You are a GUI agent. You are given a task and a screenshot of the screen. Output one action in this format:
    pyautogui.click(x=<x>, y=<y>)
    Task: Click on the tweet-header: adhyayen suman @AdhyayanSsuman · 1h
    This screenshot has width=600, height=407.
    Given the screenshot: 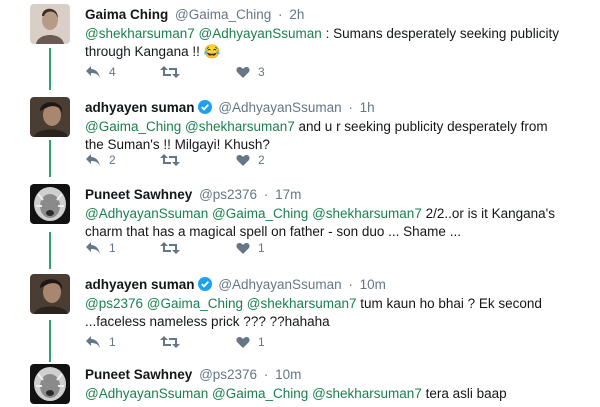 What is the action you would take?
    pyautogui.click(x=230, y=109)
    